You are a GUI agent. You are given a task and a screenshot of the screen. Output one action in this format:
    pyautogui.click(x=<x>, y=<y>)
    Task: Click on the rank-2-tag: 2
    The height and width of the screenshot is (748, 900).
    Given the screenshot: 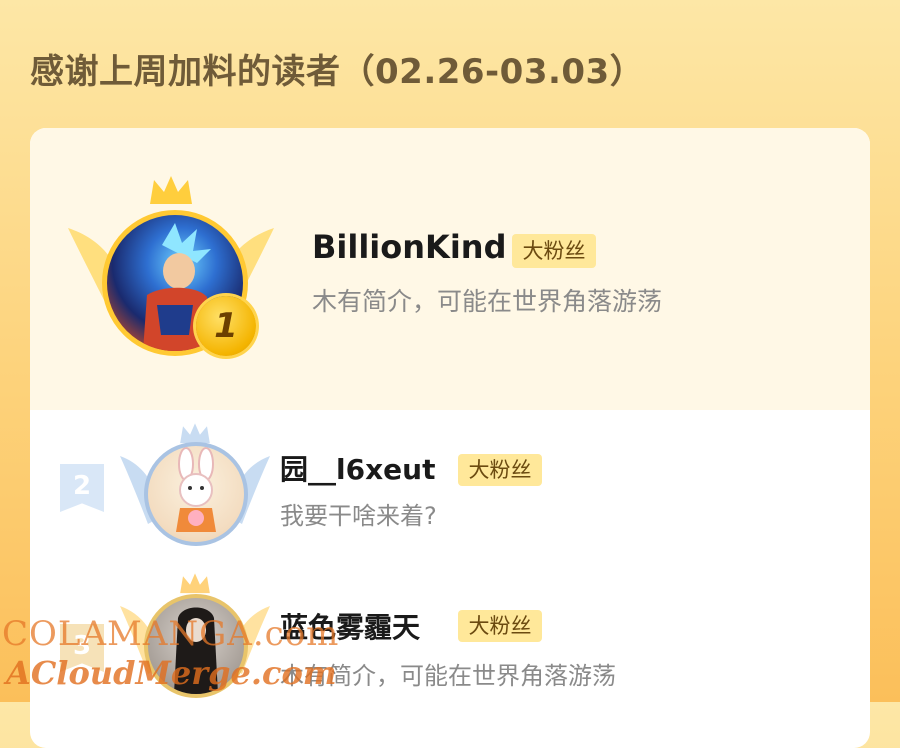 What is the action you would take?
    pyautogui.click(x=82, y=488)
    